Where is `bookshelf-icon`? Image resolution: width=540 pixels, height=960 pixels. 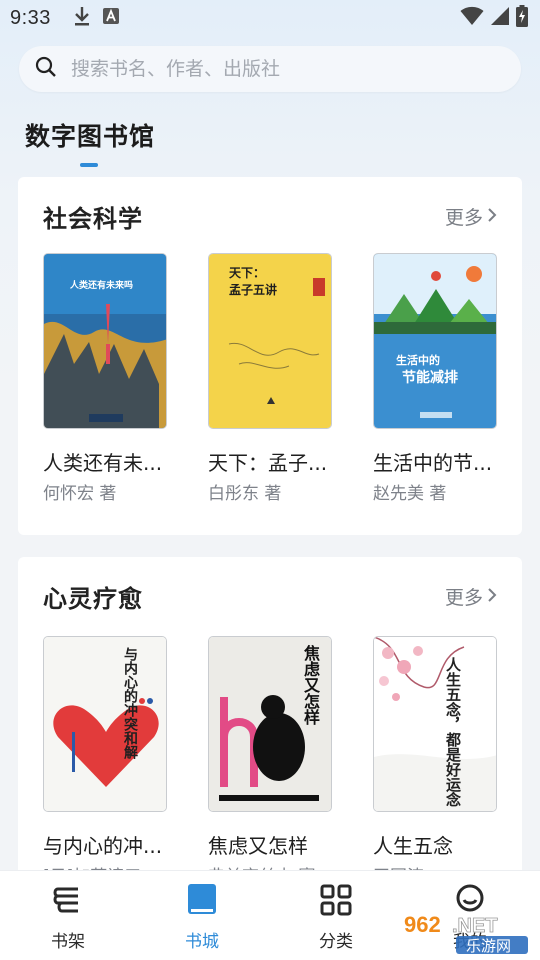
bookshelf-icon is located at coordinates (68, 900).